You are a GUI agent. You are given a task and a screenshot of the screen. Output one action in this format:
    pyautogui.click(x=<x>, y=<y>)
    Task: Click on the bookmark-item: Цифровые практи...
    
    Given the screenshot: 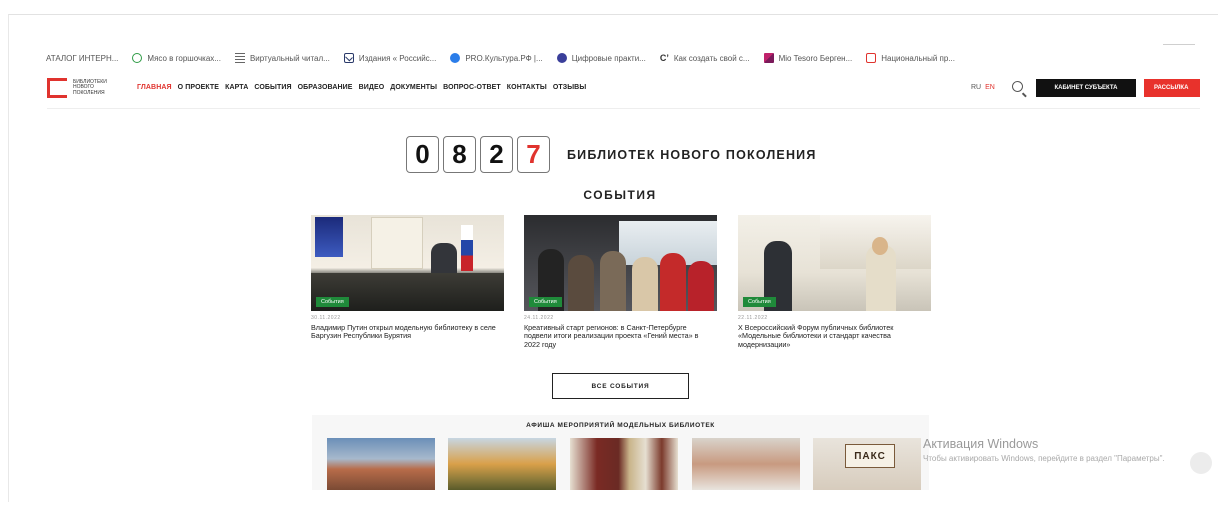 What is the action you would take?
    pyautogui.click(x=601, y=58)
    